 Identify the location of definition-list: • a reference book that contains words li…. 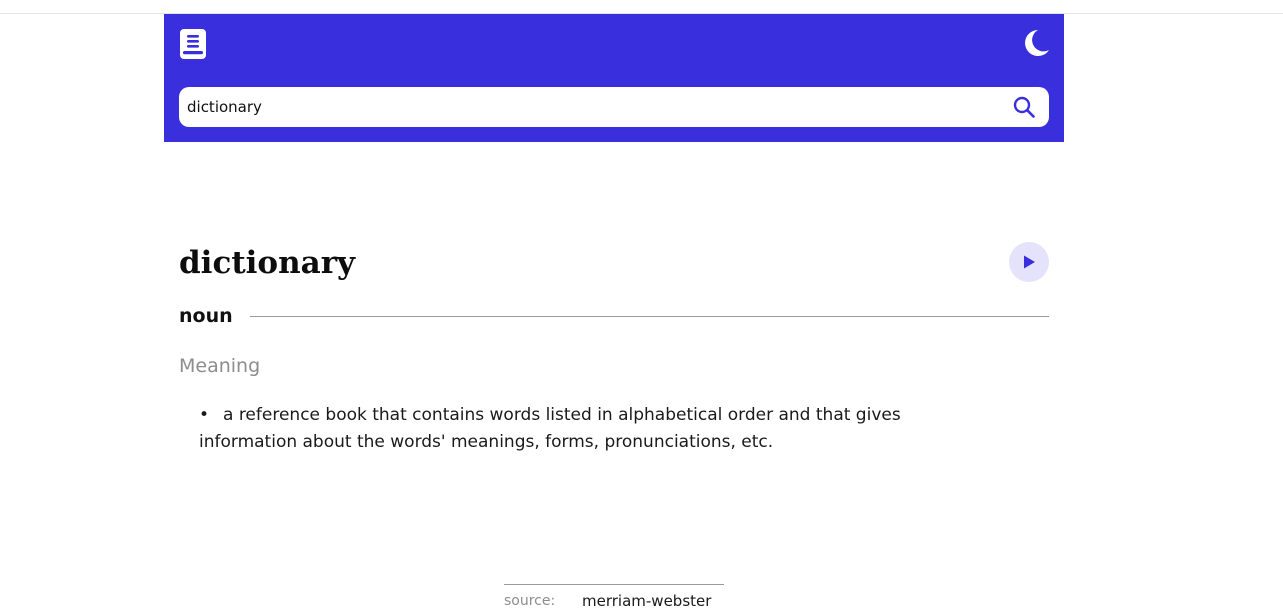
(579, 429).